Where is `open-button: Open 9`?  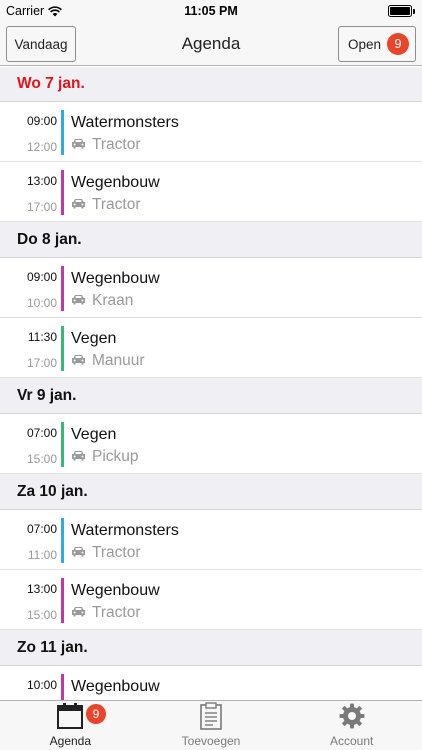 open-button: Open 9 is located at coordinates (377, 44).